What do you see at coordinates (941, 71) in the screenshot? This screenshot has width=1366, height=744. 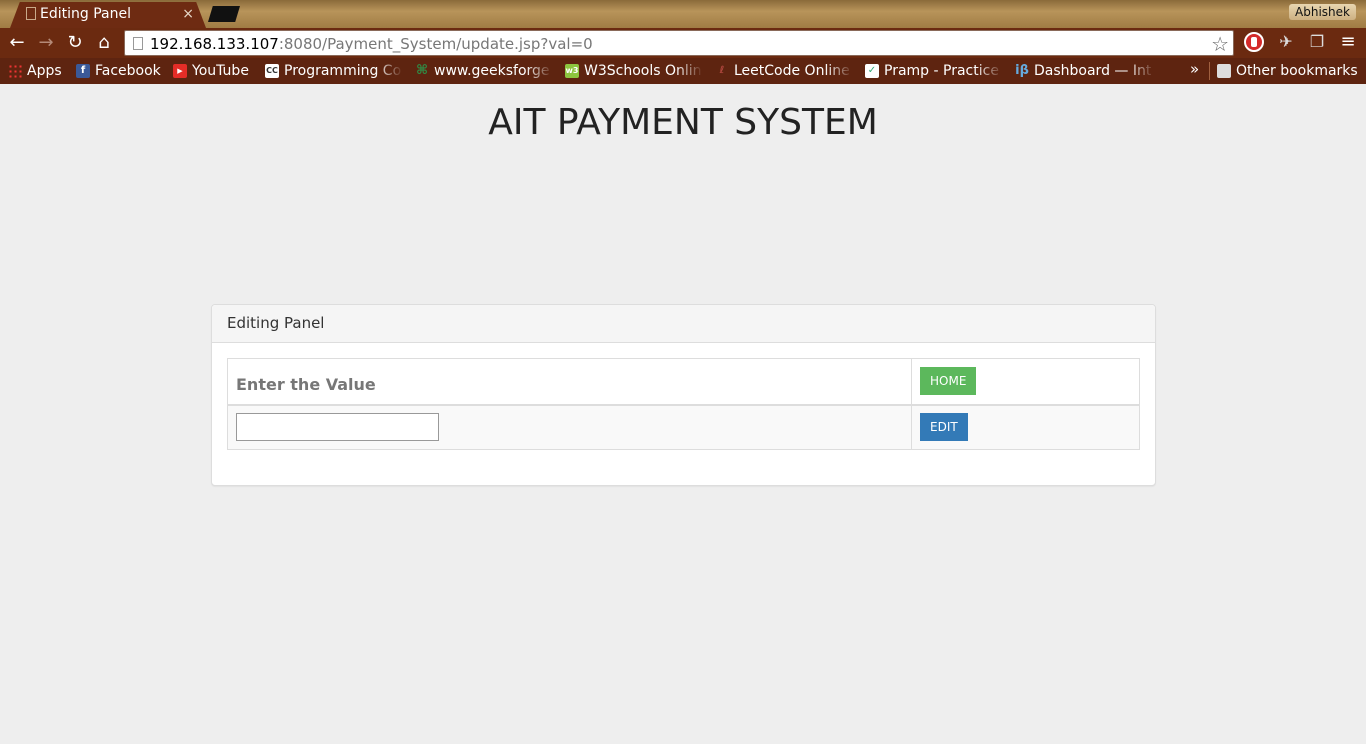 I see `bookmark-label: Pramp - Practice` at bounding box center [941, 71].